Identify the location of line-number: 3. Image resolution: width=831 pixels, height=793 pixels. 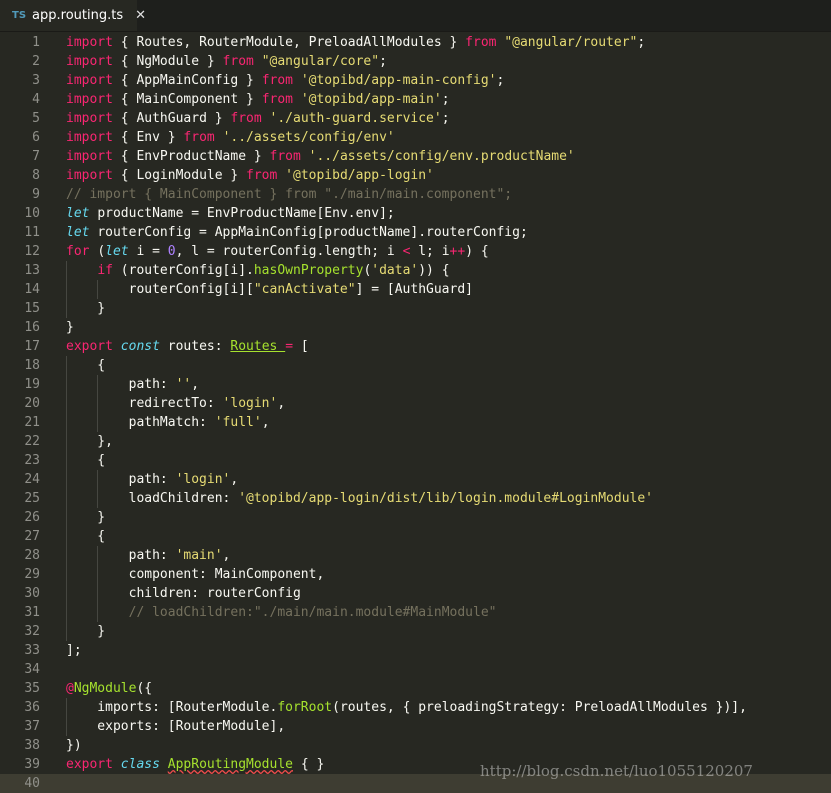
(36, 80).